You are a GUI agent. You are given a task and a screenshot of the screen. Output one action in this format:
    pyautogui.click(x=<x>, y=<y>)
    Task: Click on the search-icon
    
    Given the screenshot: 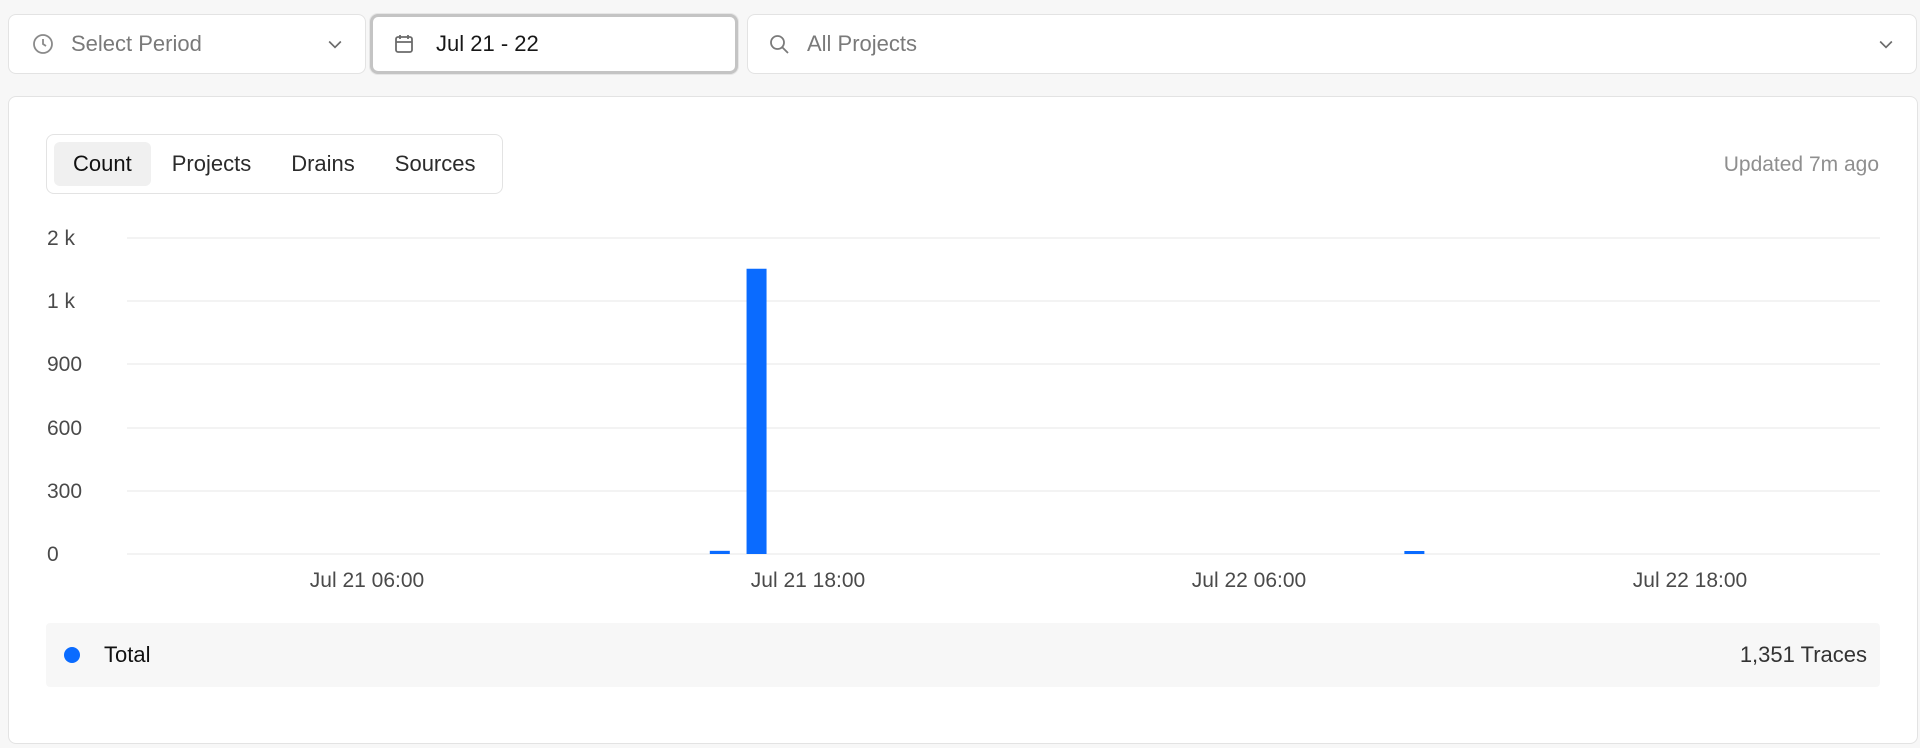 What is the action you would take?
    pyautogui.click(x=779, y=44)
    